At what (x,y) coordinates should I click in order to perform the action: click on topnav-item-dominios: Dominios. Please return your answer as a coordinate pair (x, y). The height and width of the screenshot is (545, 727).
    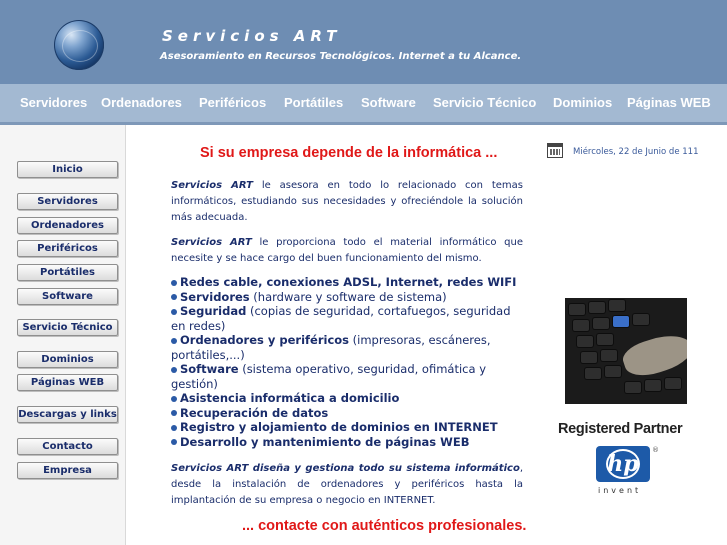
    Looking at the image, I should click on (582, 102).